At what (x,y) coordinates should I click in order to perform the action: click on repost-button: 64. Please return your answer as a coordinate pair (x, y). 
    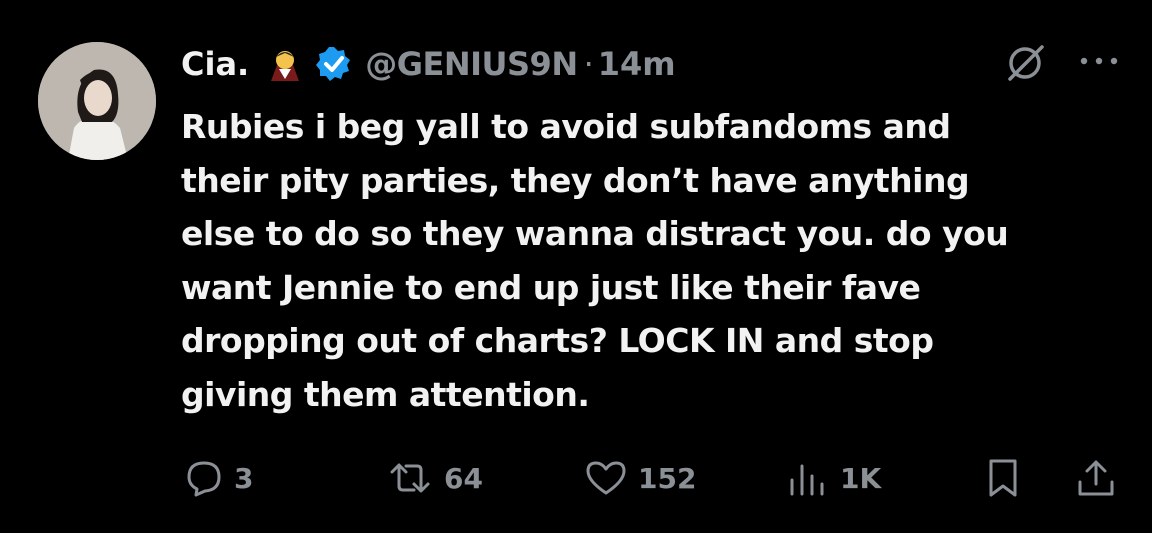
    Looking at the image, I should click on (434, 478).